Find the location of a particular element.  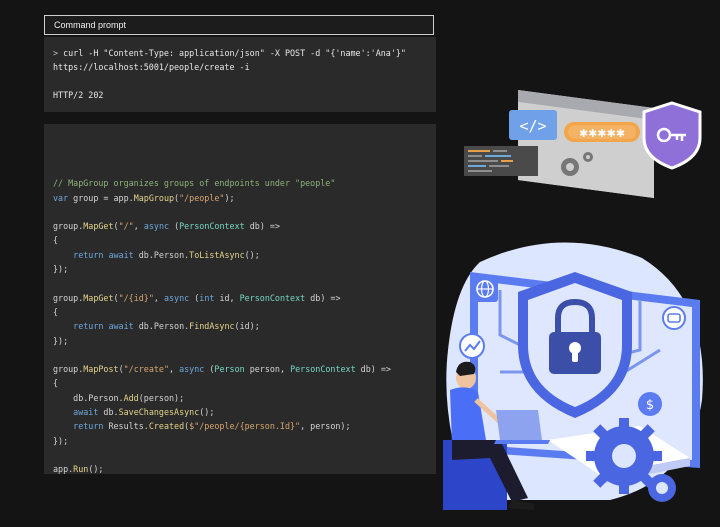

code-token: ); is located at coordinates (229, 197).